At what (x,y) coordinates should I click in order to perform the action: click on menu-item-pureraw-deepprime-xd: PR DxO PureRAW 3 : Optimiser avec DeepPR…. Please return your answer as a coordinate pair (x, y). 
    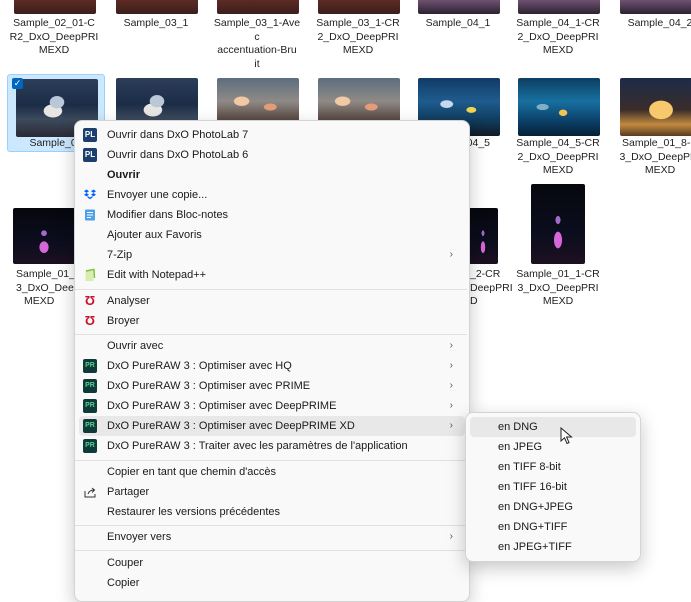
    Looking at the image, I should click on (272, 426).